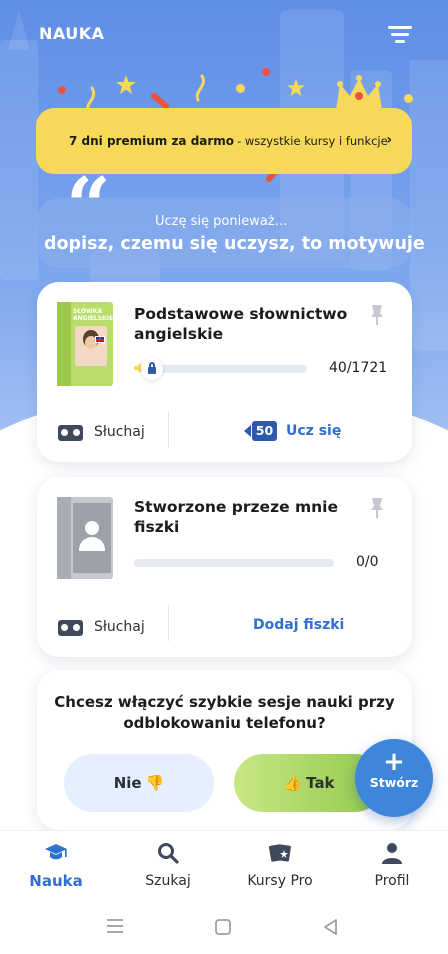  Describe the element at coordinates (91, 346) in the screenshot. I see `cover-photo` at that location.